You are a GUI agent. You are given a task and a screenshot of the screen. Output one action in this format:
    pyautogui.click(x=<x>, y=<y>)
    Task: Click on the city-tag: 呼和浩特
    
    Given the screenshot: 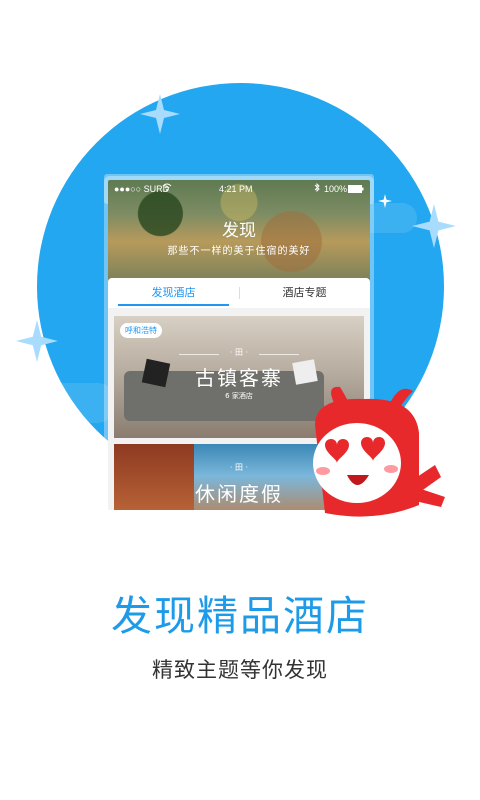 What is the action you would take?
    pyautogui.click(x=141, y=330)
    